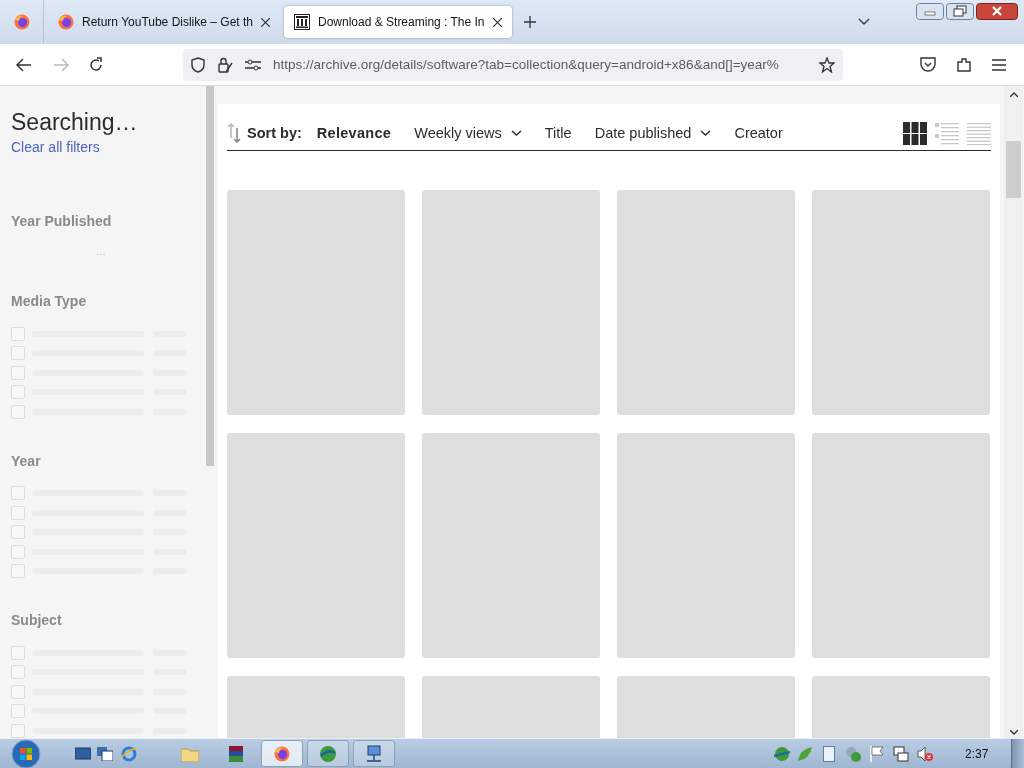  Describe the element at coordinates (1013, 412) in the screenshot. I see `scrollbar` at that location.